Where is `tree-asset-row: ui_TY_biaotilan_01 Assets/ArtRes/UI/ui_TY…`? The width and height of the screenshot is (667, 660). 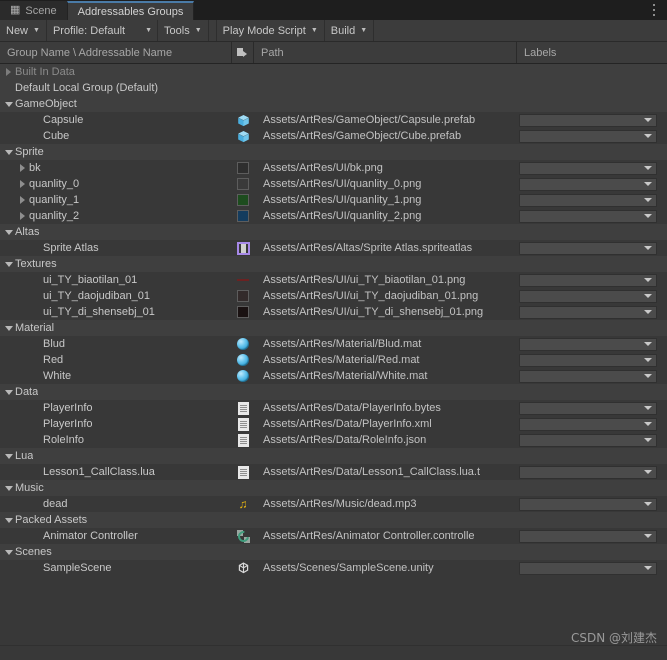
tree-asset-row: ui_TY_biaotilan_01 Assets/ArtRes/UI/ui_TY… is located at coordinates (333, 280).